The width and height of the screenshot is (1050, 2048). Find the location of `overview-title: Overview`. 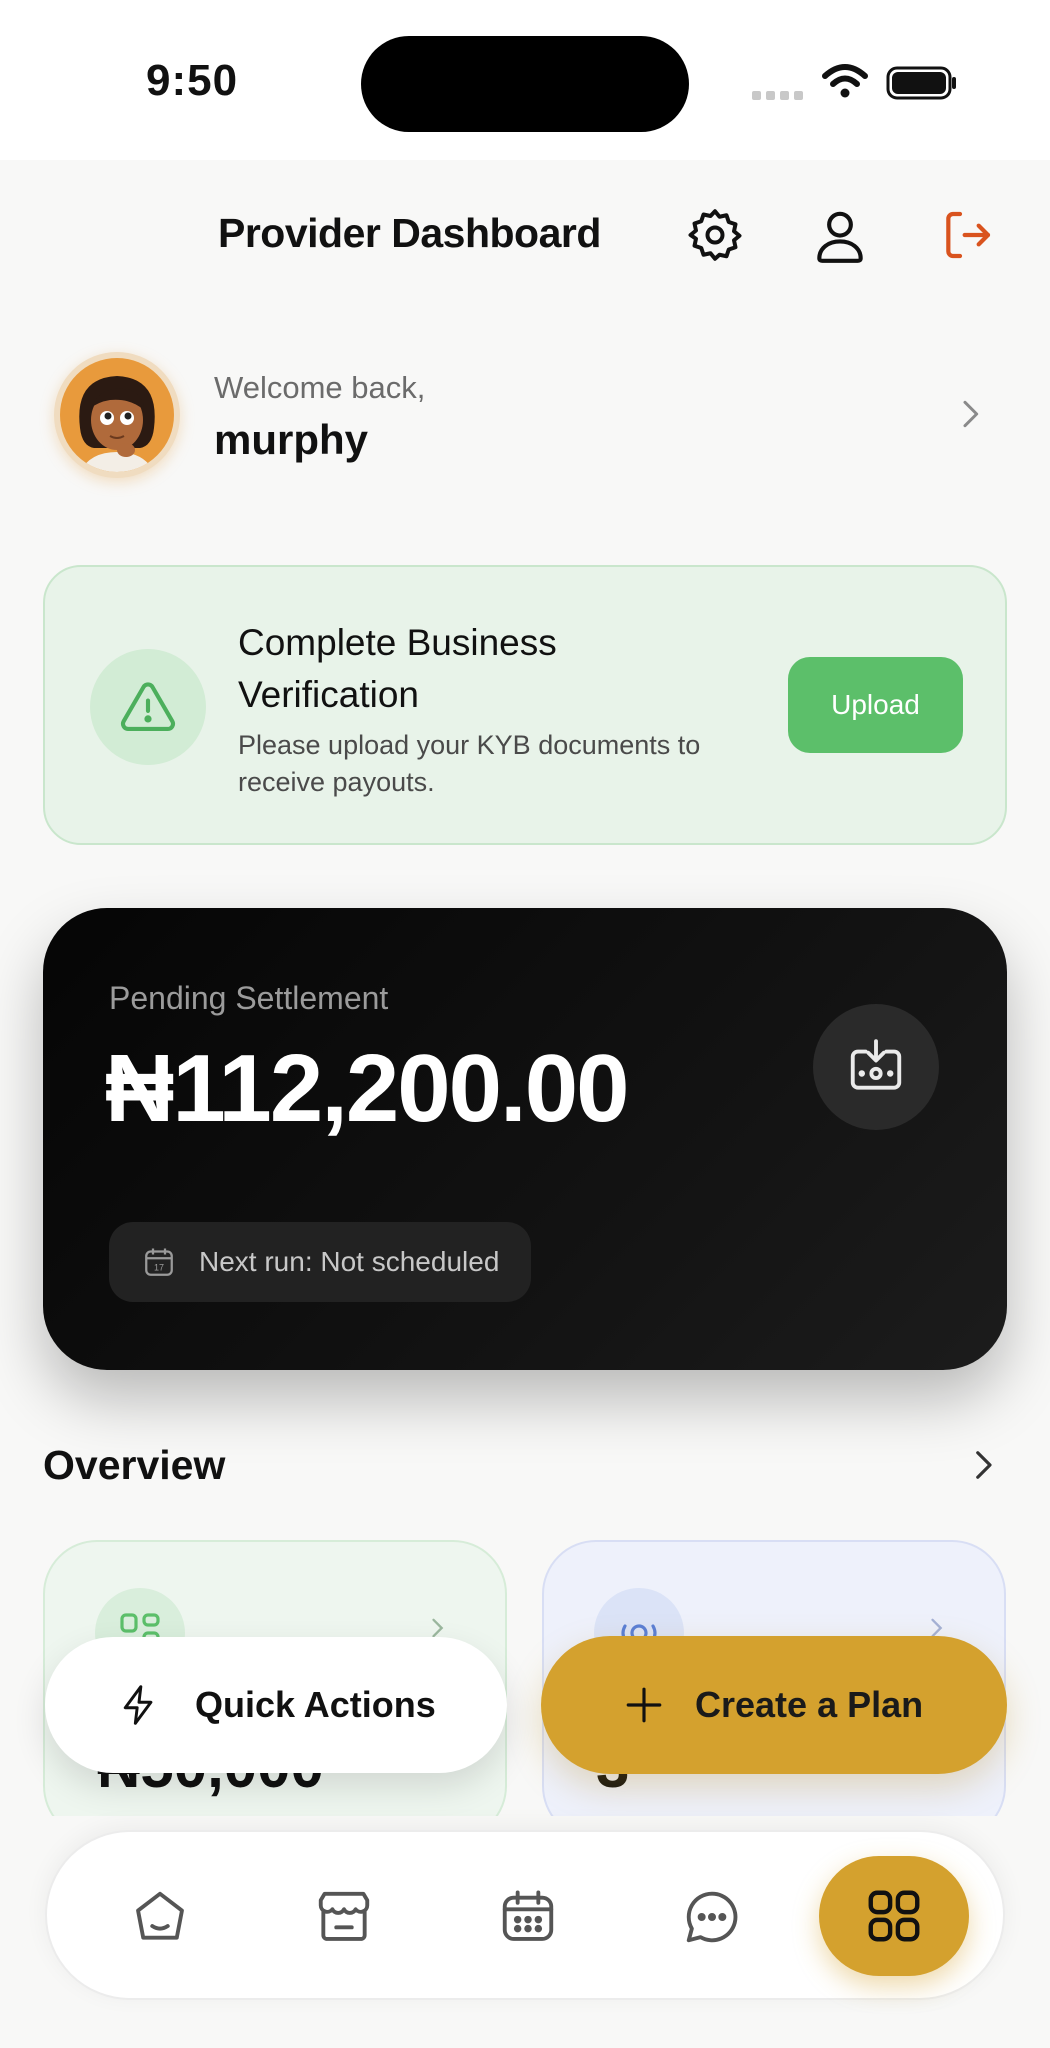

overview-title: Overview is located at coordinates (134, 1465).